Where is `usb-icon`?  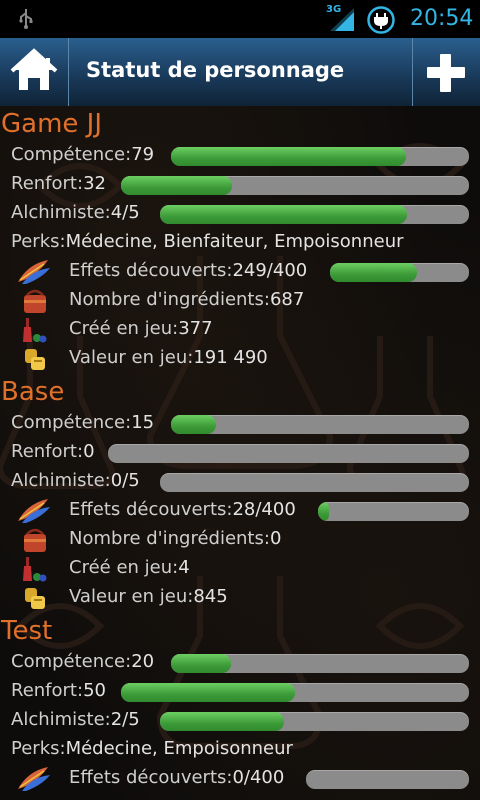 usb-icon is located at coordinates (26, 19).